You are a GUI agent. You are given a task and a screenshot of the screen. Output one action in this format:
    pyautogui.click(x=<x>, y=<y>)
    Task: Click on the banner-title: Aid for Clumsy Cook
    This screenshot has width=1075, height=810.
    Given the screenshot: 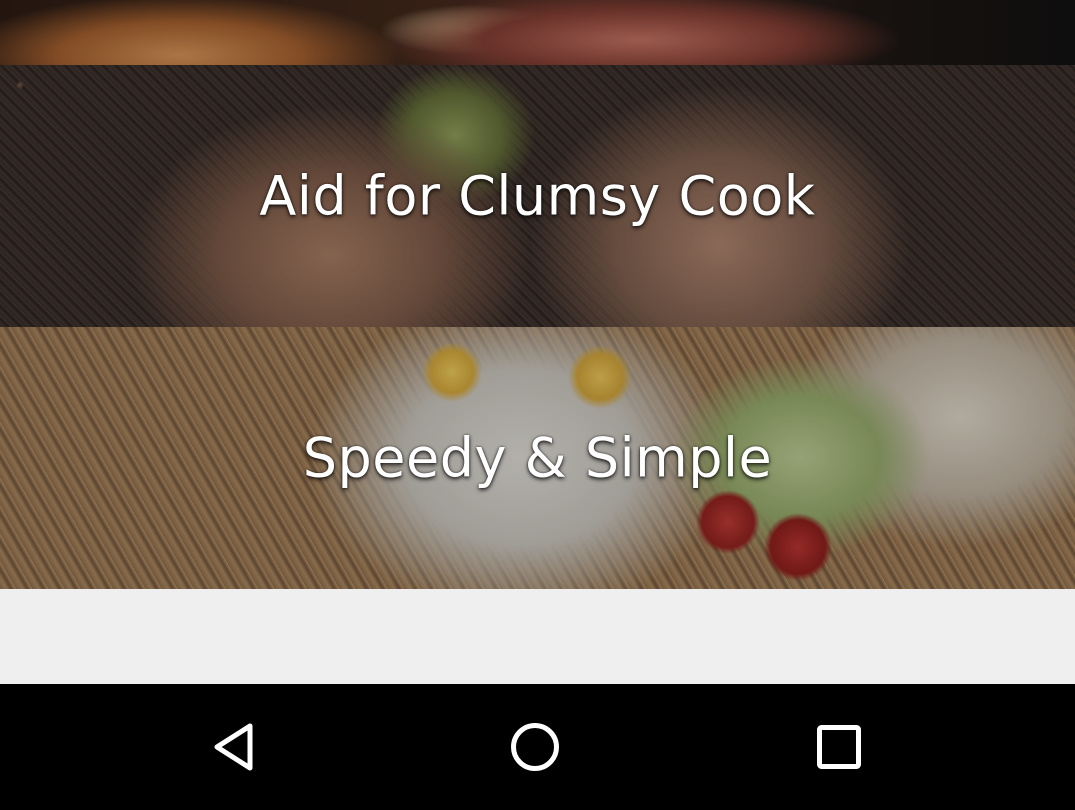 What is the action you would take?
    pyautogui.click(x=537, y=196)
    